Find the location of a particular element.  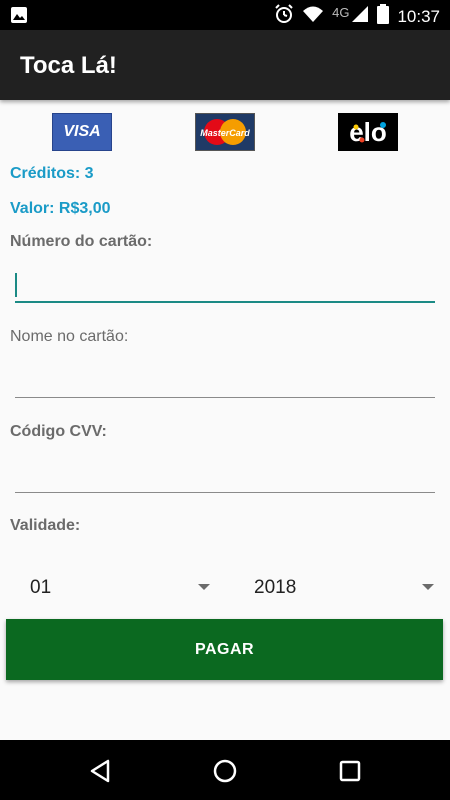

pay-button: PAGAR is located at coordinates (224, 649).